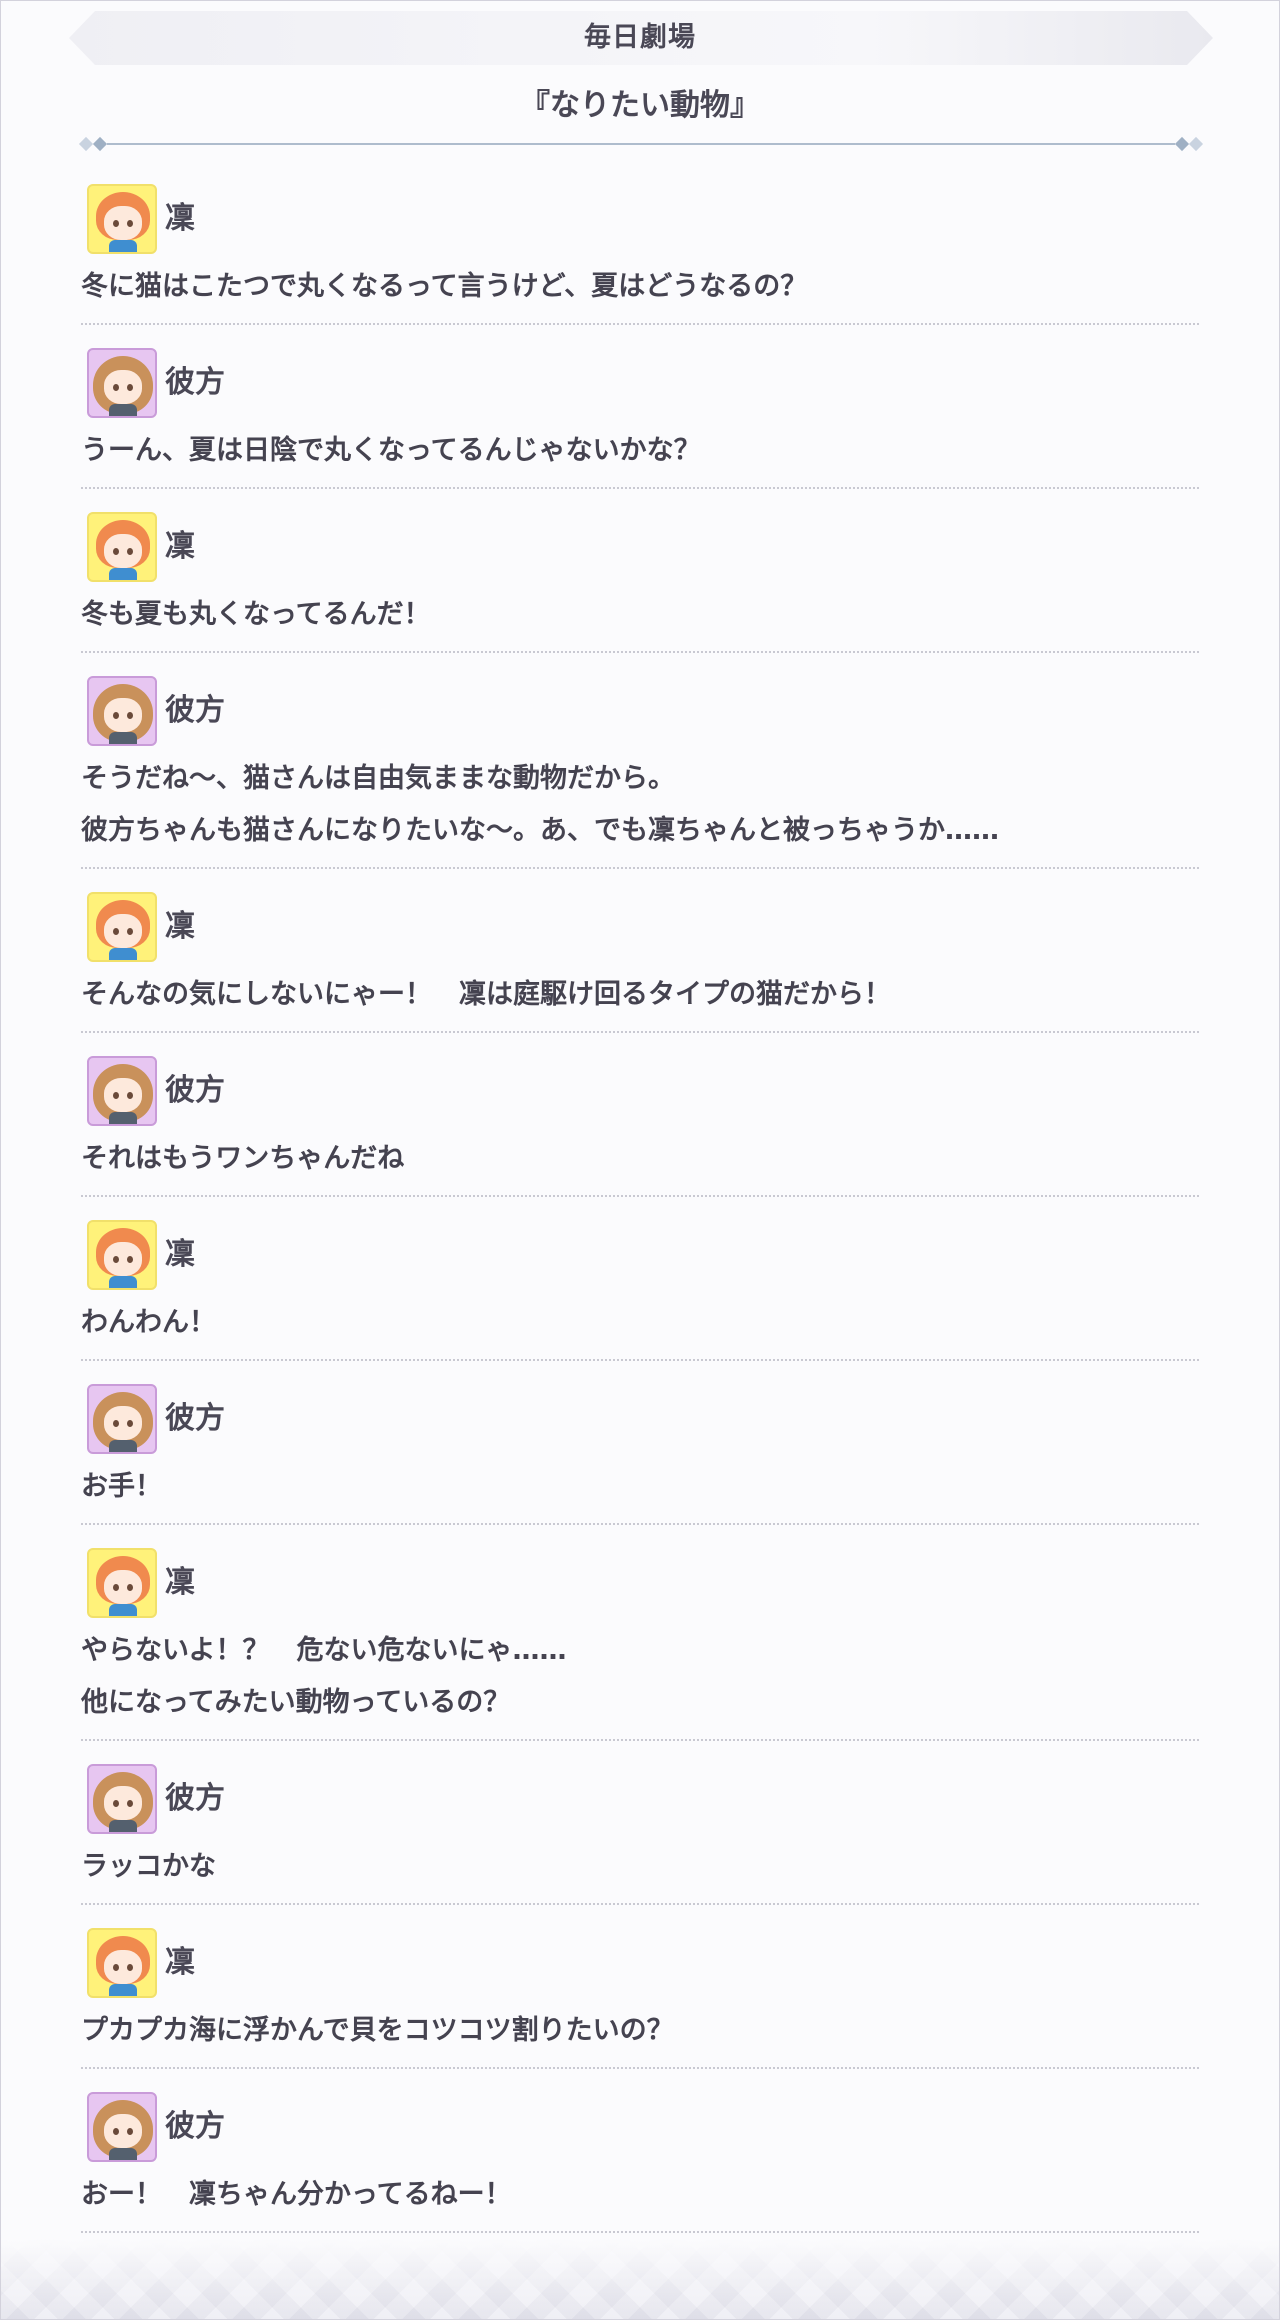 This screenshot has height=2320, width=1280. I want to click on dialogue-line: それはもうワンちゃんだね, so click(243, 1158).